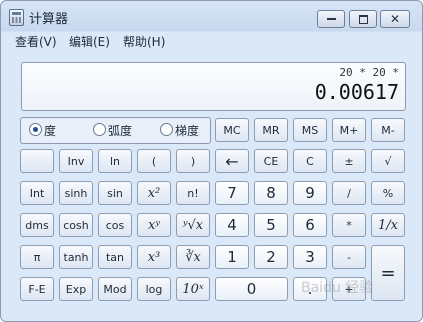  I want to click on subtract-button: -, so click(349, 257).